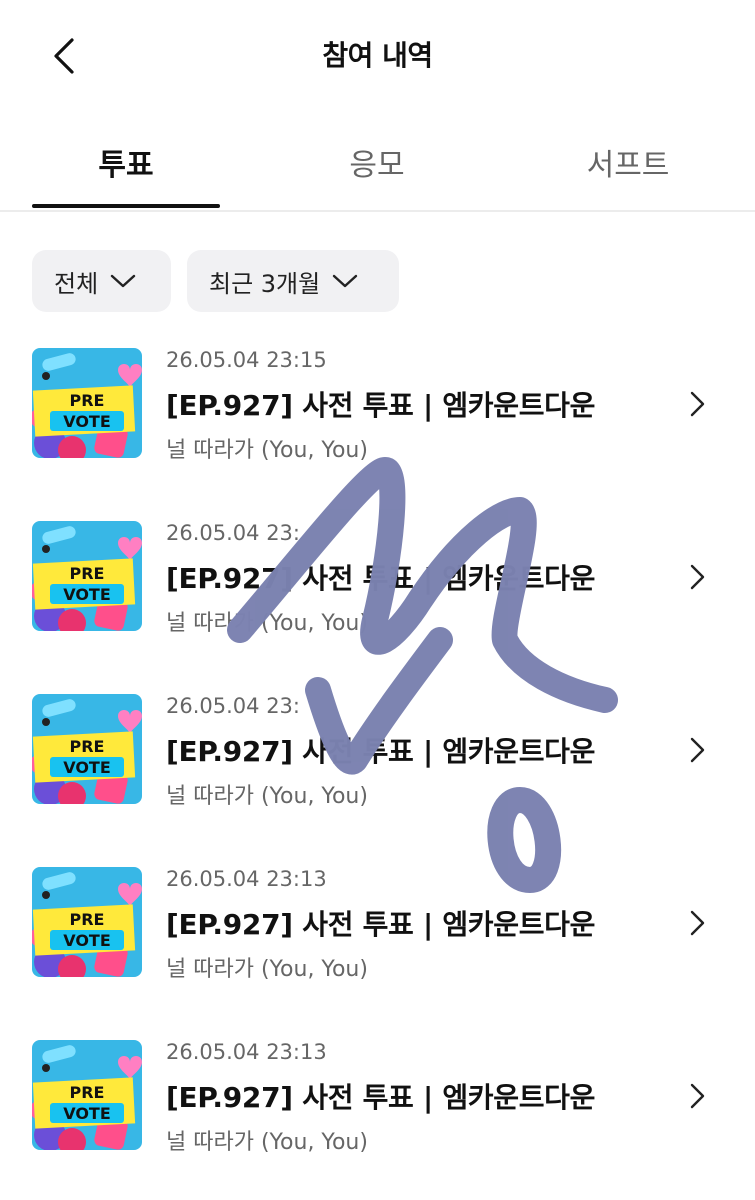 The image size is (755, 1200). What do you see at coordinates (76, 283) in the screenshot?
I see `category-filter-label: 전체` at bounding box center [76, 283].